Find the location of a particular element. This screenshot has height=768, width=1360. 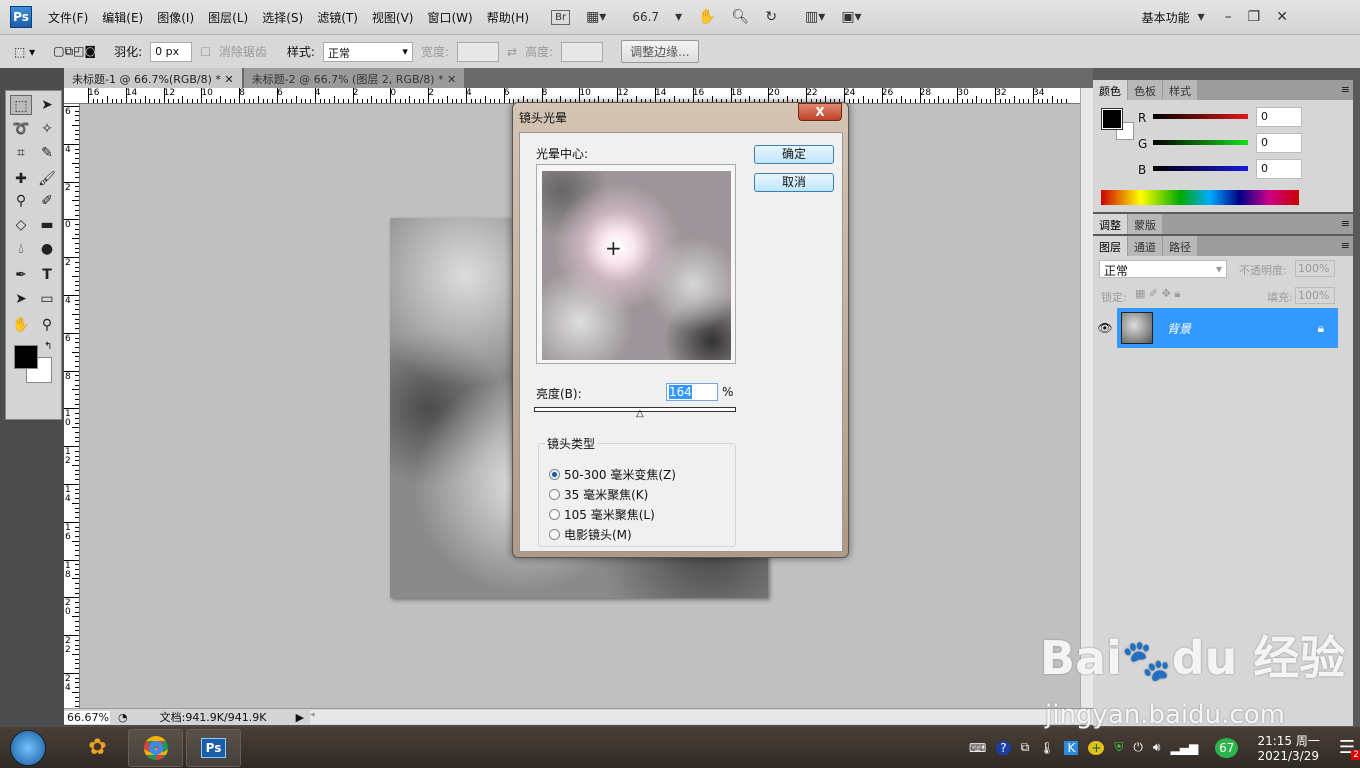

antialias-checkbox: ☐ is located at coordinates (205, 52).